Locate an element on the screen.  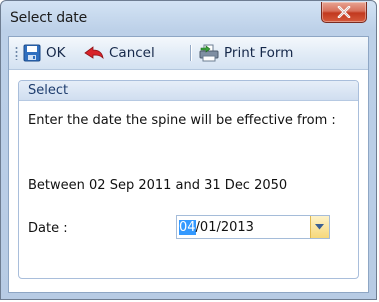
toolbar-grip is located at coordinates (16, 53).